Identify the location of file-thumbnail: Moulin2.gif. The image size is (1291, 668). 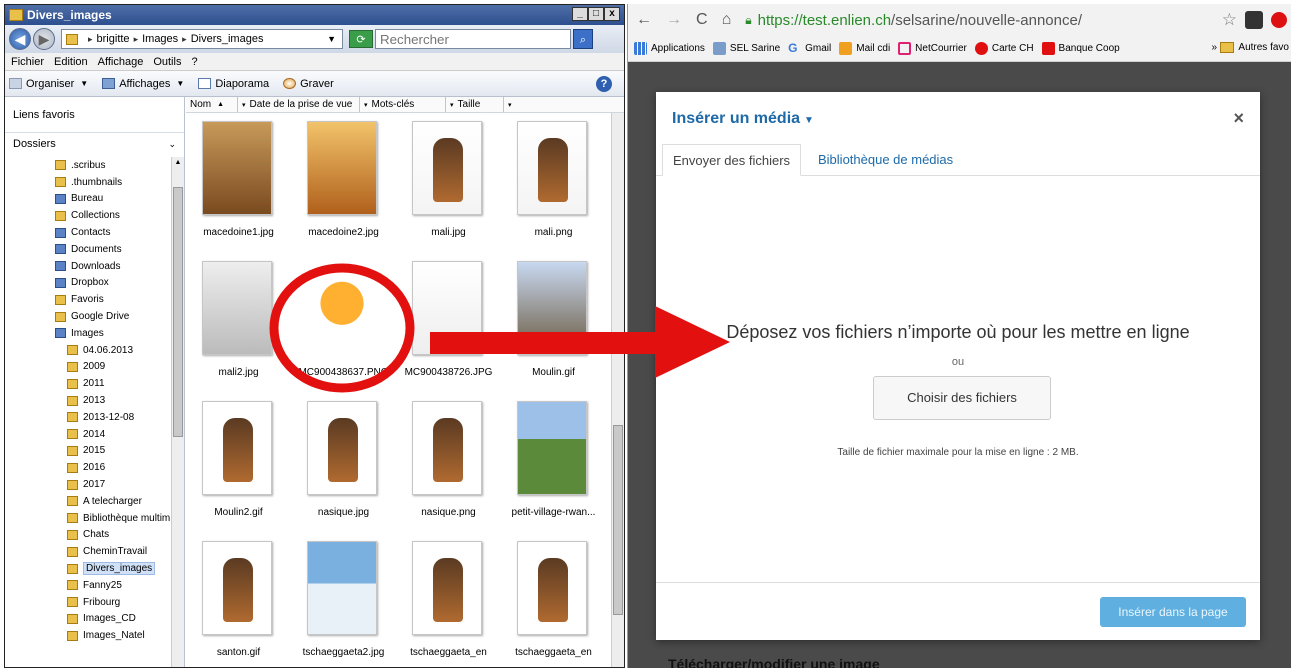
(238, 463).